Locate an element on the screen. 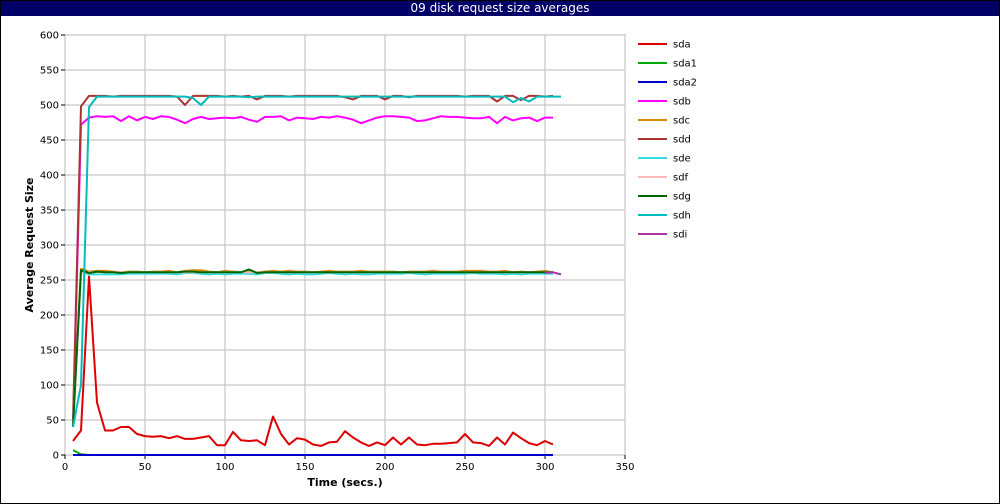 This screenshot has width=1000, height=504. legend-label-sdd: sdd is located at coordinates (682, 140).